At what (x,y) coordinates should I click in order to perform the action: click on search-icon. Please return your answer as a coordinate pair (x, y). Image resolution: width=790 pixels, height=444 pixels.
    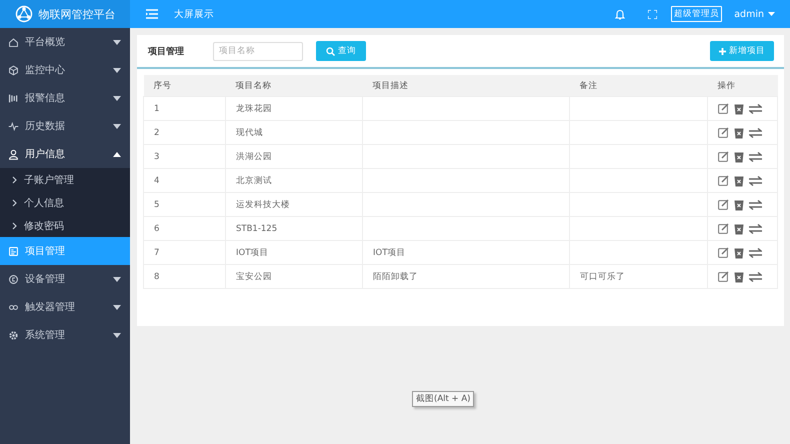
    Looking at the image, I should click on (330, 51).